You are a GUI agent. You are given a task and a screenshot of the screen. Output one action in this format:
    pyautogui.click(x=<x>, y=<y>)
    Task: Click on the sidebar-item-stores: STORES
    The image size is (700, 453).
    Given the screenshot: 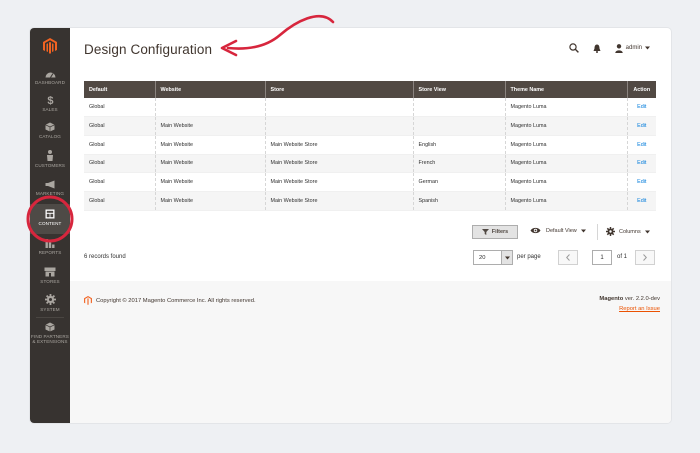 What is the action you would take?
    pyautogui.click(x=50, y=275)
    